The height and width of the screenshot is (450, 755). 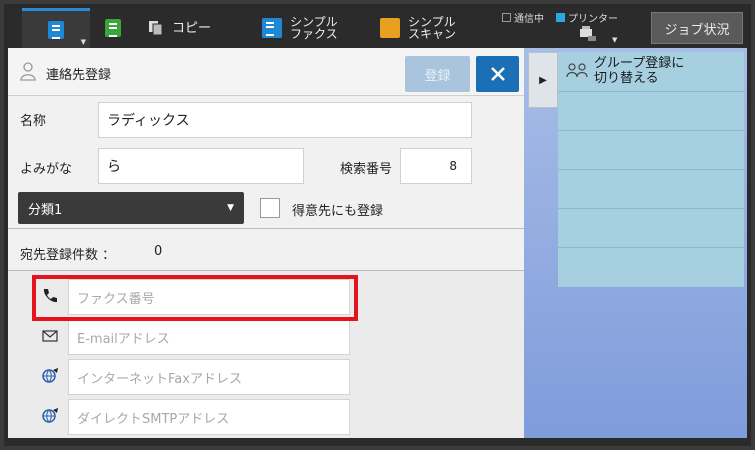 What do you see at coordinates (33, 121) in the screenshot?
I see `name-label: 名称` at bounding box center [33, 121].